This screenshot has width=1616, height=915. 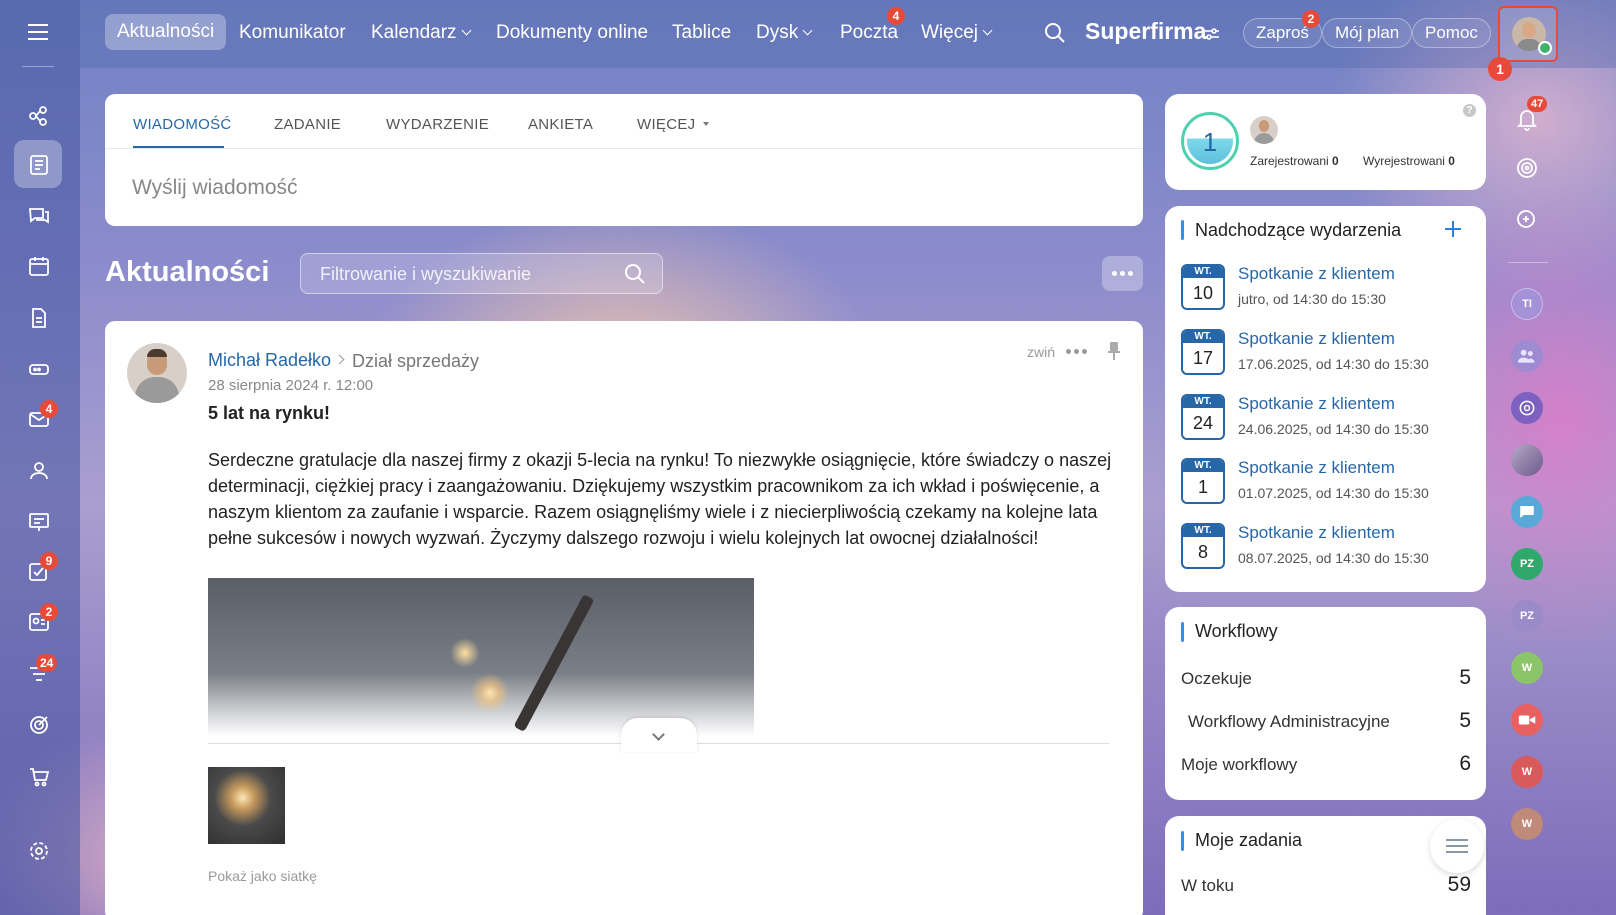 I want to click on my-plan-button: Mój plan, so click(x=1367, y=33).